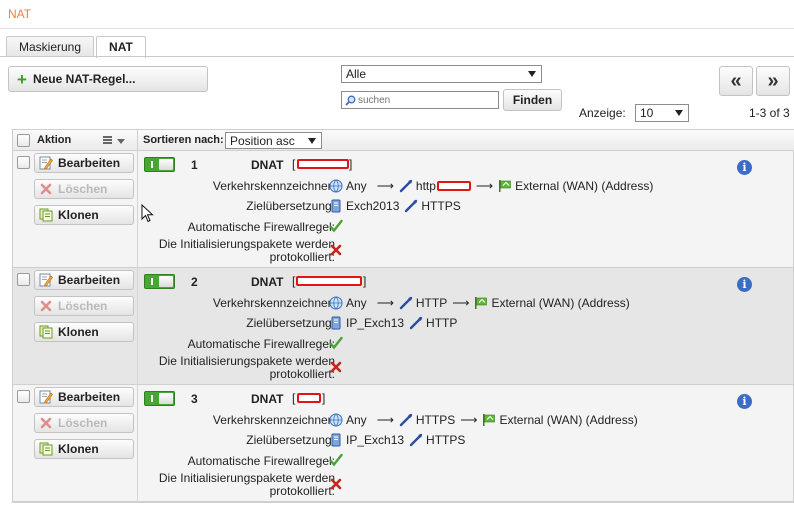  Describe the element at coordinates (532, 100) in the screenshot. I see `find-button: Finden` at that location.